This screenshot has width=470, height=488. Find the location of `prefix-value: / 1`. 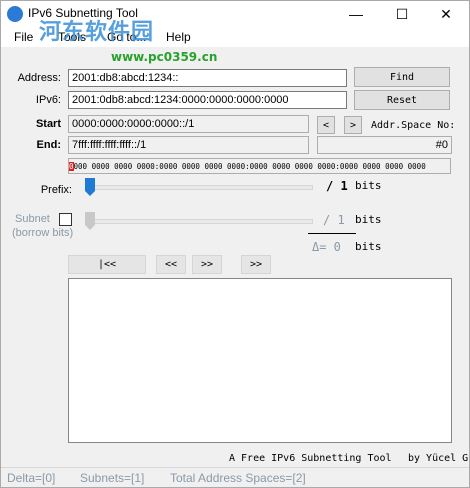

prefix-value: / 1 is located at coordinates (337, 186).